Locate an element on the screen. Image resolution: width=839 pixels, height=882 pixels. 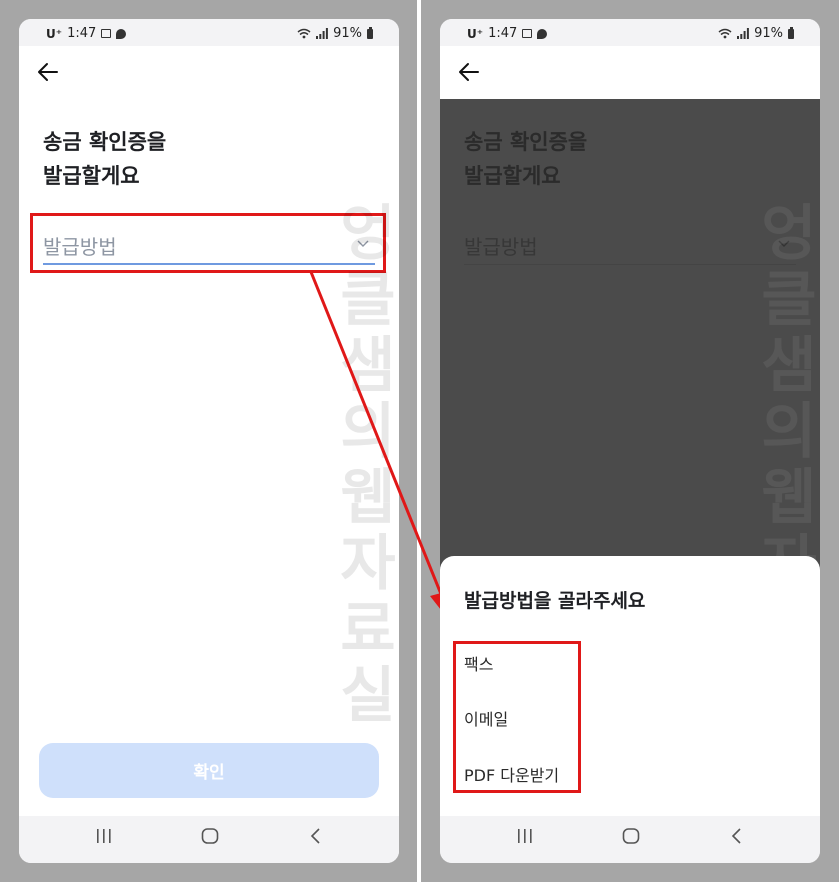
carrier-icon: U⁺ is located at coordinates (475, 33).